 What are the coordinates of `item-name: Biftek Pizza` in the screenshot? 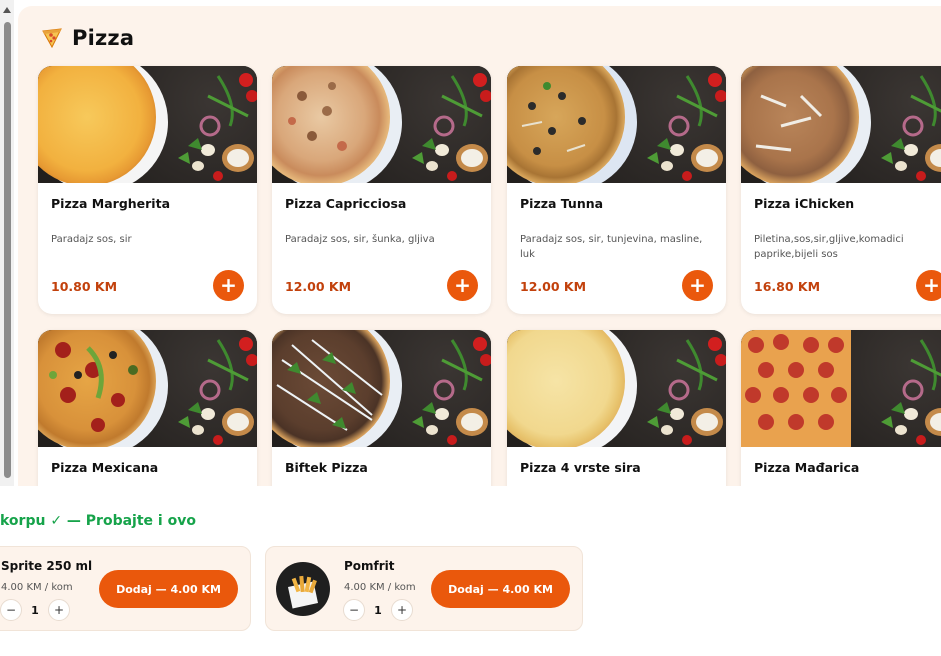 It's located at (326, 467).